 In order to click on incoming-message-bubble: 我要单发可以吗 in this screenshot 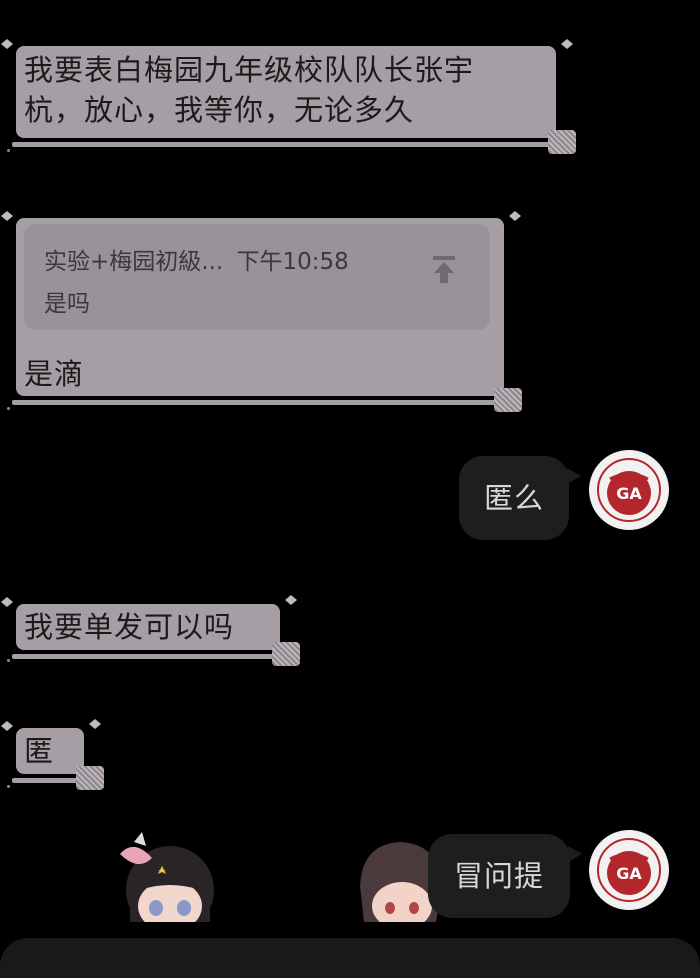, I will do `click(146, 631)`.